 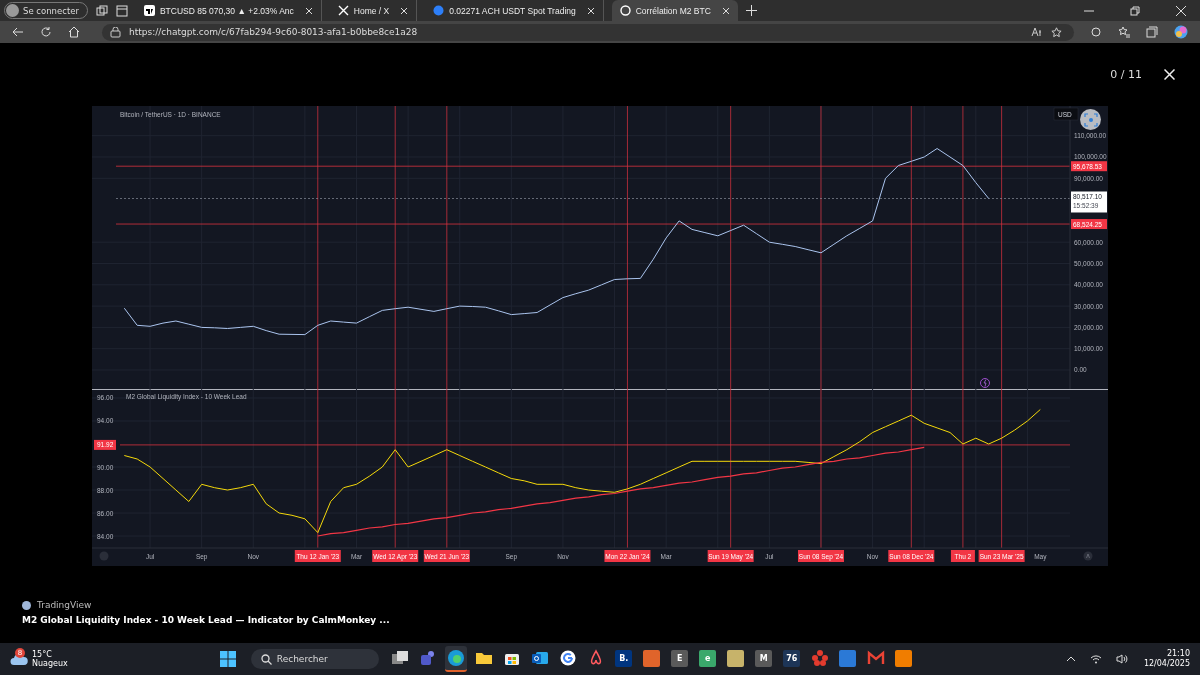 I want to click on image-counter: 0 / 11, so click(x=1126, y=74).